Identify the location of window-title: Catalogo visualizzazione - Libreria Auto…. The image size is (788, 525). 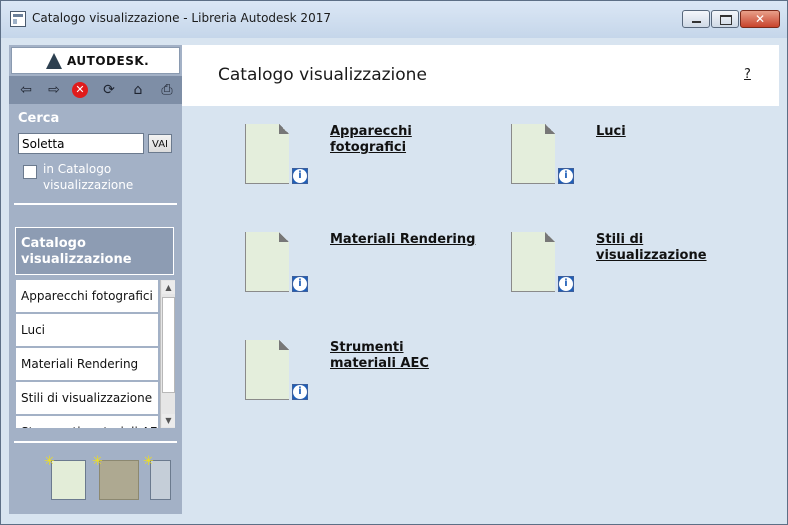
(181, 18).